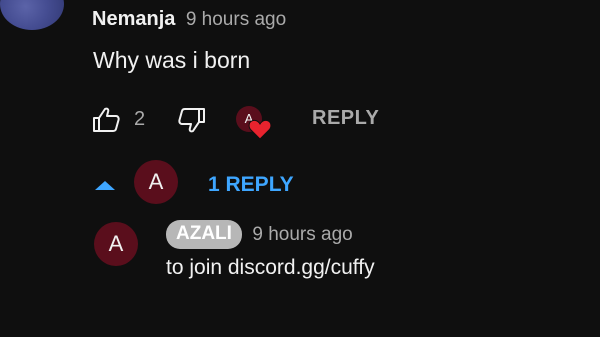 This screenshot has width=600, height=337. I want to click on caret-up-icon, so click(105, 185).